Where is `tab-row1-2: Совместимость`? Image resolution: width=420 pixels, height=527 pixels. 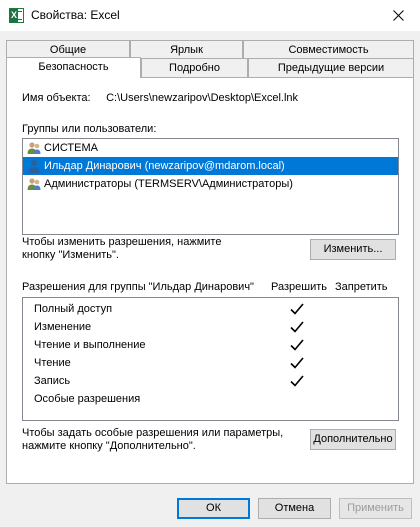 tab-row1-2: Совместимость is located at coordinates (328, 49).